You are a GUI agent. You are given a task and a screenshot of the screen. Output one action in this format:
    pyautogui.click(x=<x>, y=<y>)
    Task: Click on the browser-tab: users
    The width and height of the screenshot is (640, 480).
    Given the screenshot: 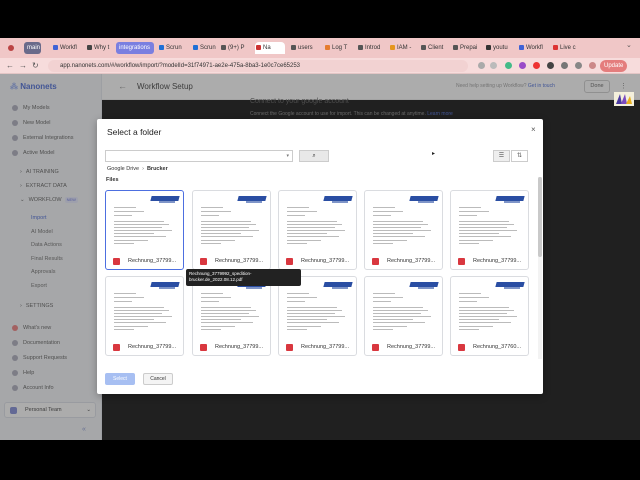 What is the action you would take?
    pyautogui.click(x=305, y=48)
    